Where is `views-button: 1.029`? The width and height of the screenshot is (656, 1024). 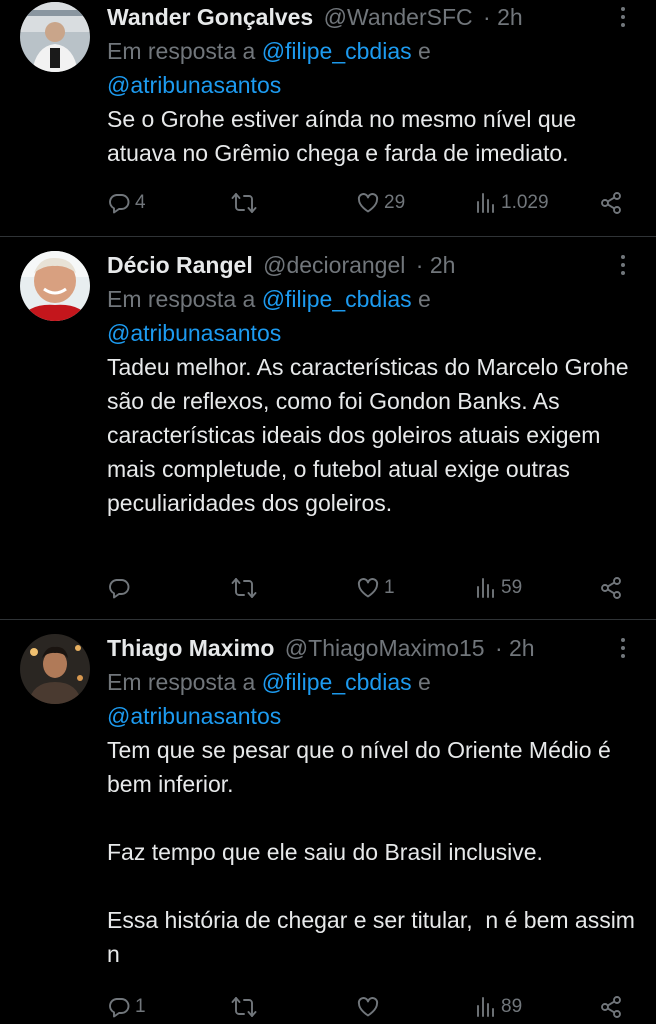
views-button: 1.029 is located at coordinates (512, 203).